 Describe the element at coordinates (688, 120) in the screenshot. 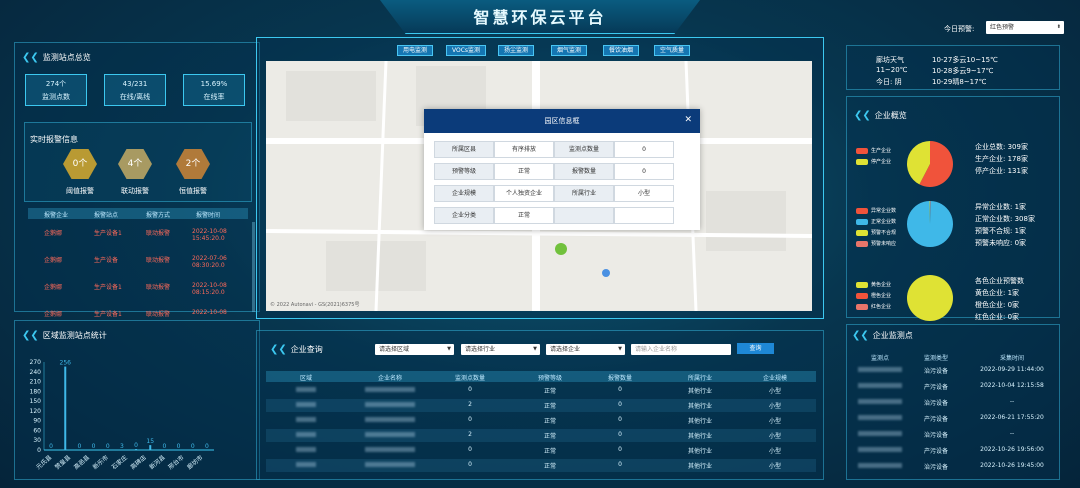

I see `close-icon: ✕` at that location.